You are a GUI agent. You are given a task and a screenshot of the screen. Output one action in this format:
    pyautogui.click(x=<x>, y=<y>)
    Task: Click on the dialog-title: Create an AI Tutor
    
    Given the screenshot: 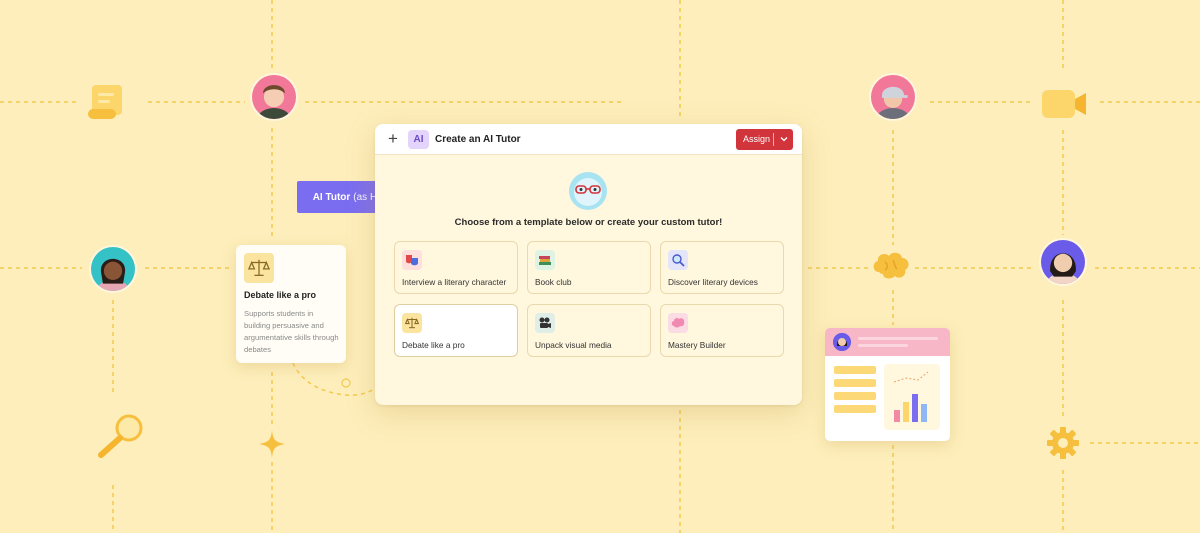 What is the action you would take?
    pyautogui.click(x=478, y=139)
    